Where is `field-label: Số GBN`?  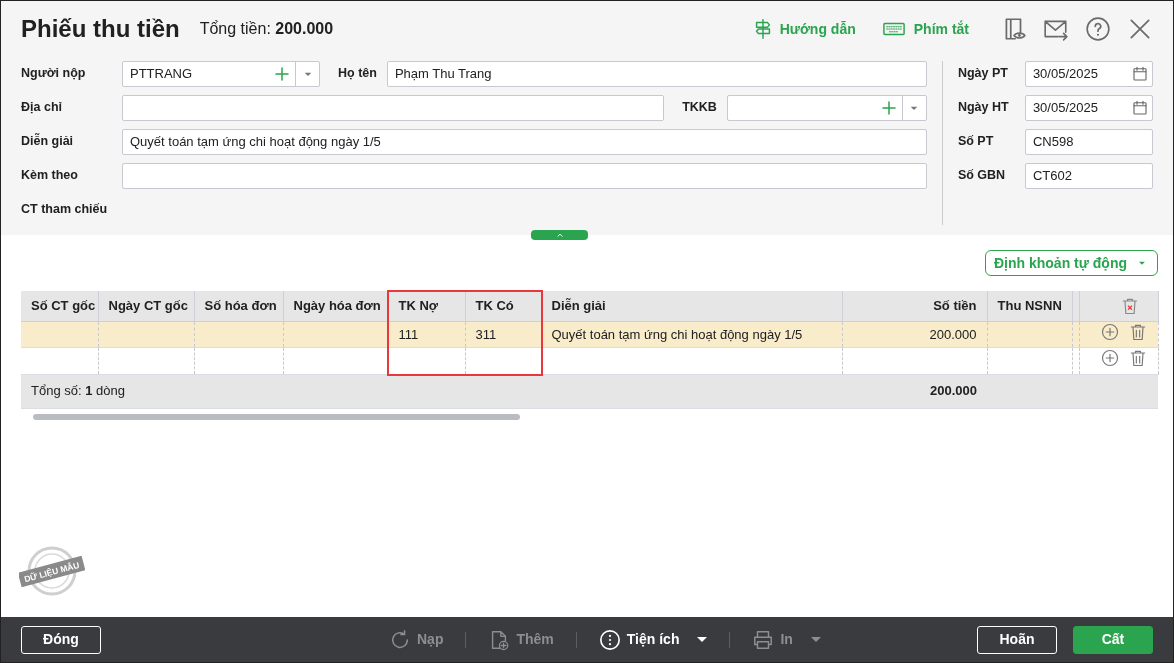 field-label: Số GBN is located at coordinates (982, 176).